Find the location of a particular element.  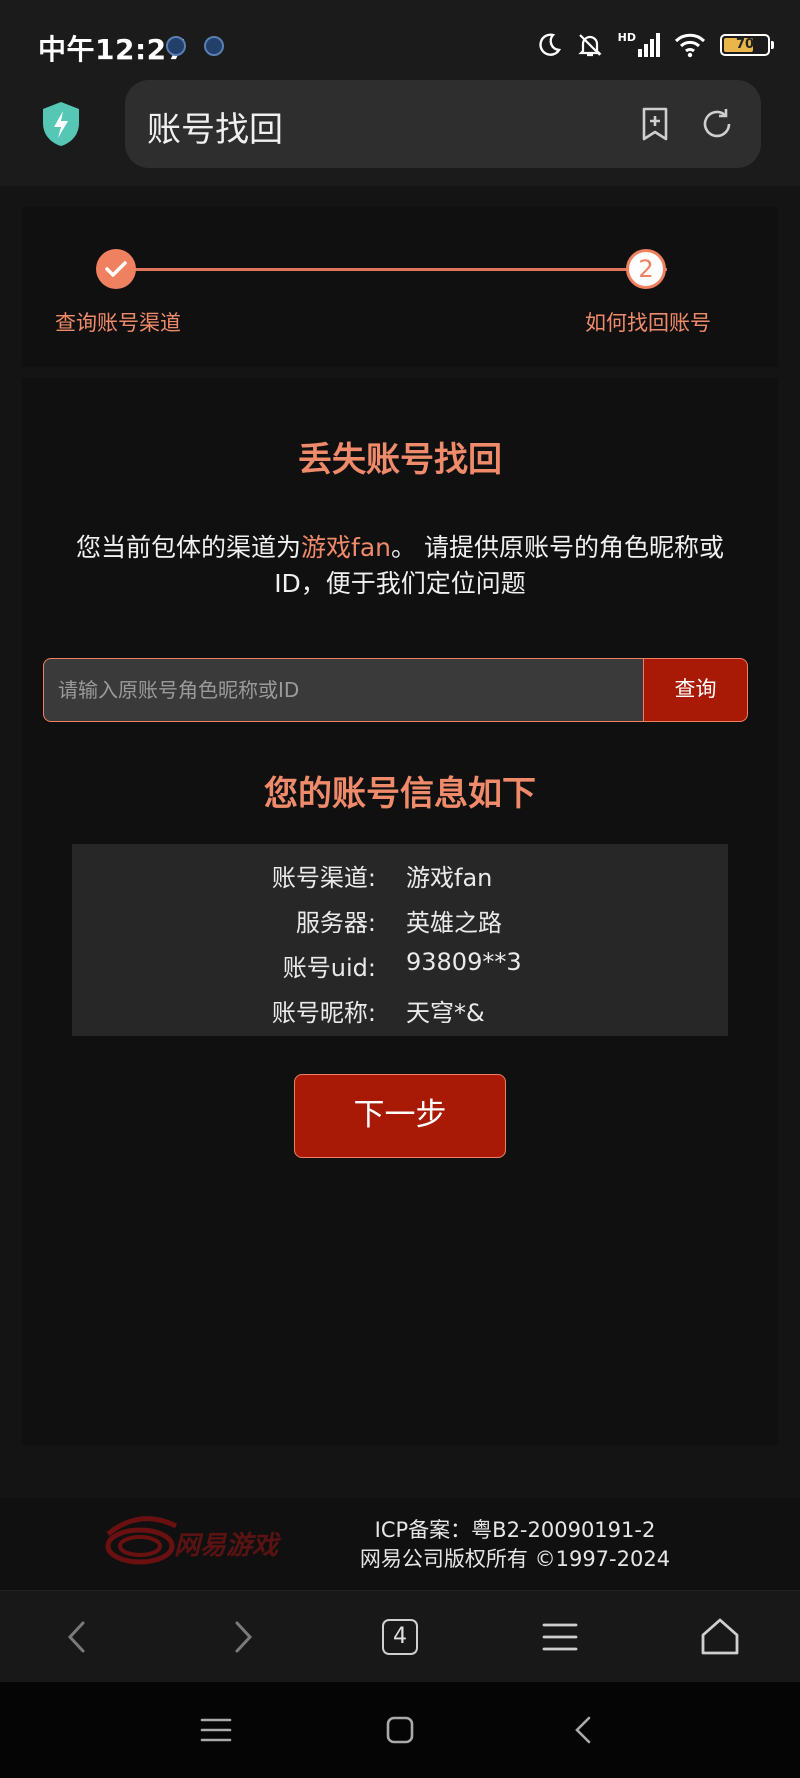

wifi-icon is located at coordinates (690, 45).